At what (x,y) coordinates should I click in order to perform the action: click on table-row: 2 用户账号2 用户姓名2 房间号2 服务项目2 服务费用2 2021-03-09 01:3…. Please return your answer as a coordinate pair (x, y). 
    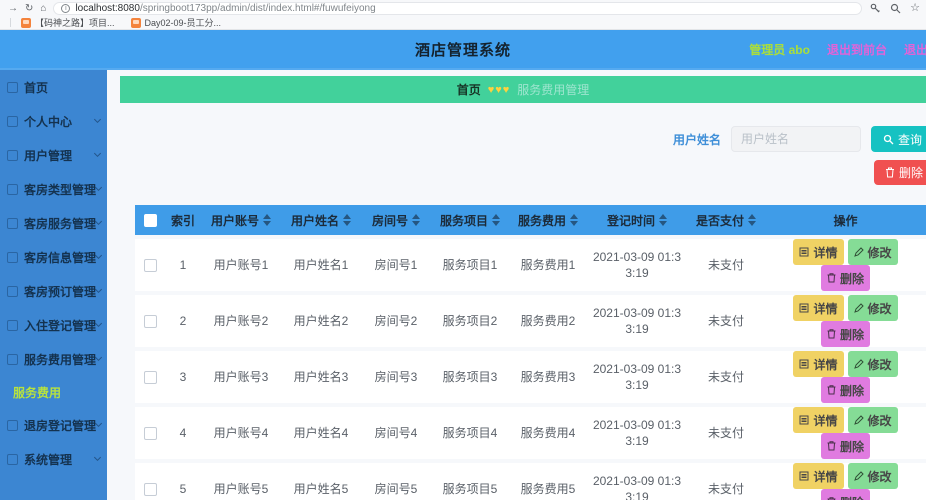
    Looking at the image, I should click on (530, 321).